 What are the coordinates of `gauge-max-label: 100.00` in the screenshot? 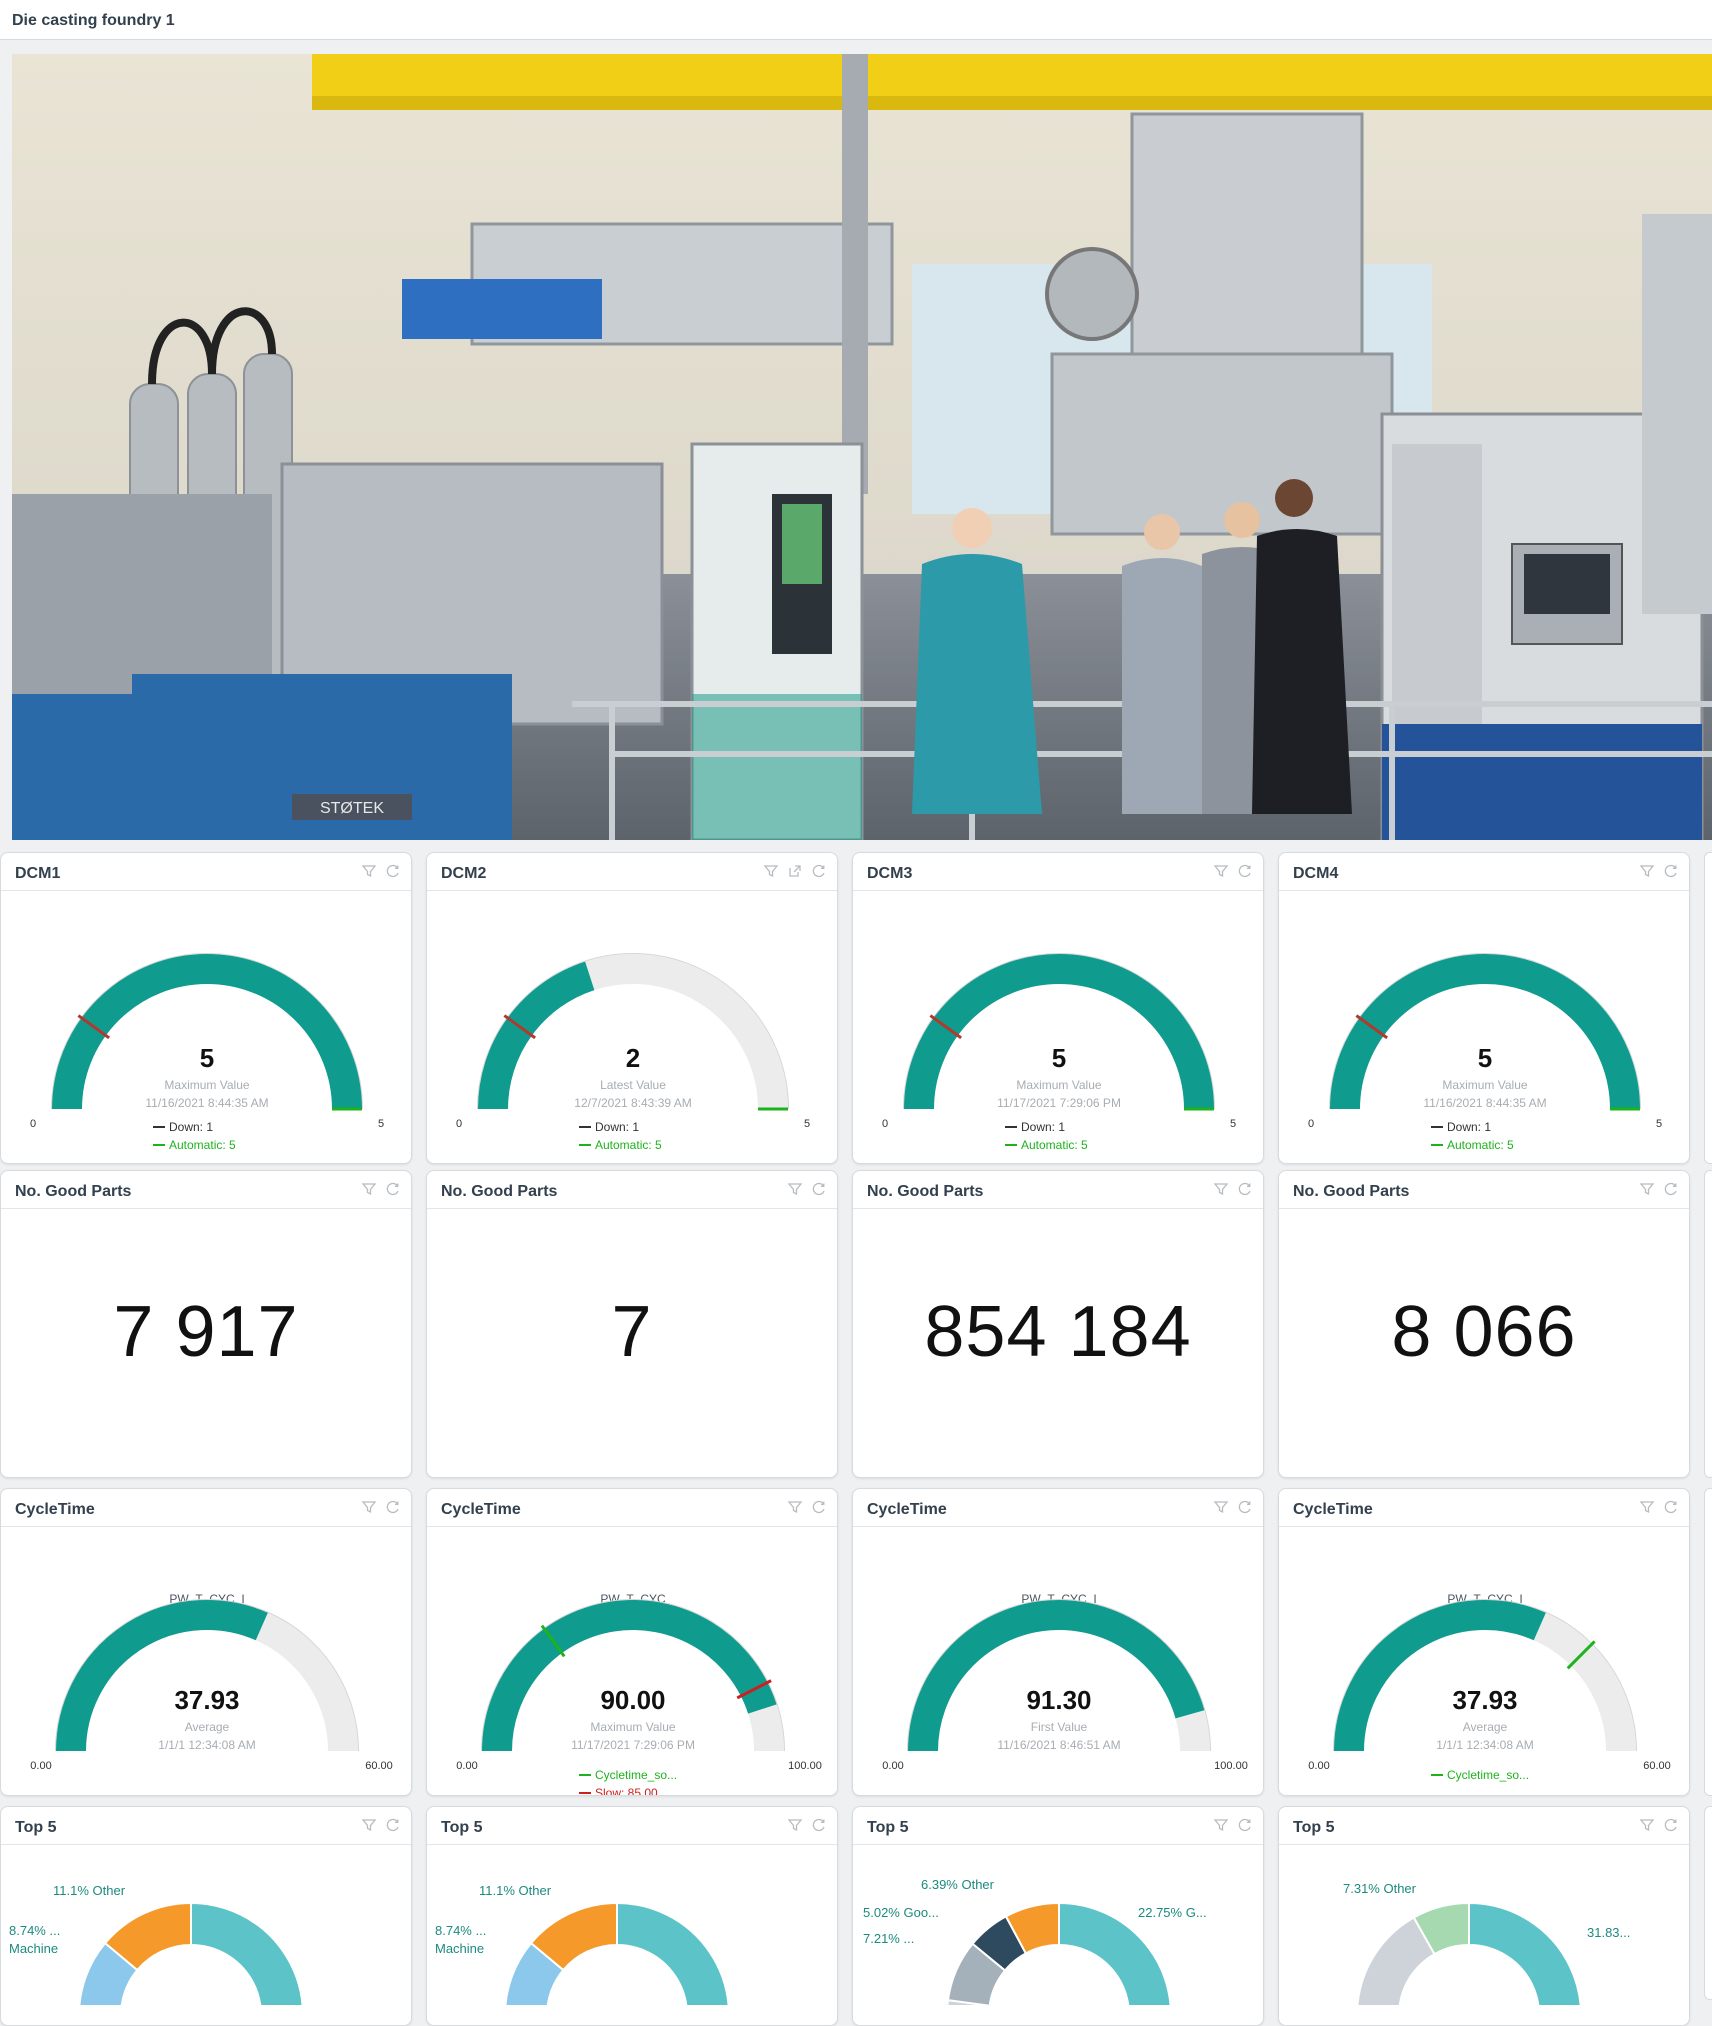 It's located at (1231, 1766).